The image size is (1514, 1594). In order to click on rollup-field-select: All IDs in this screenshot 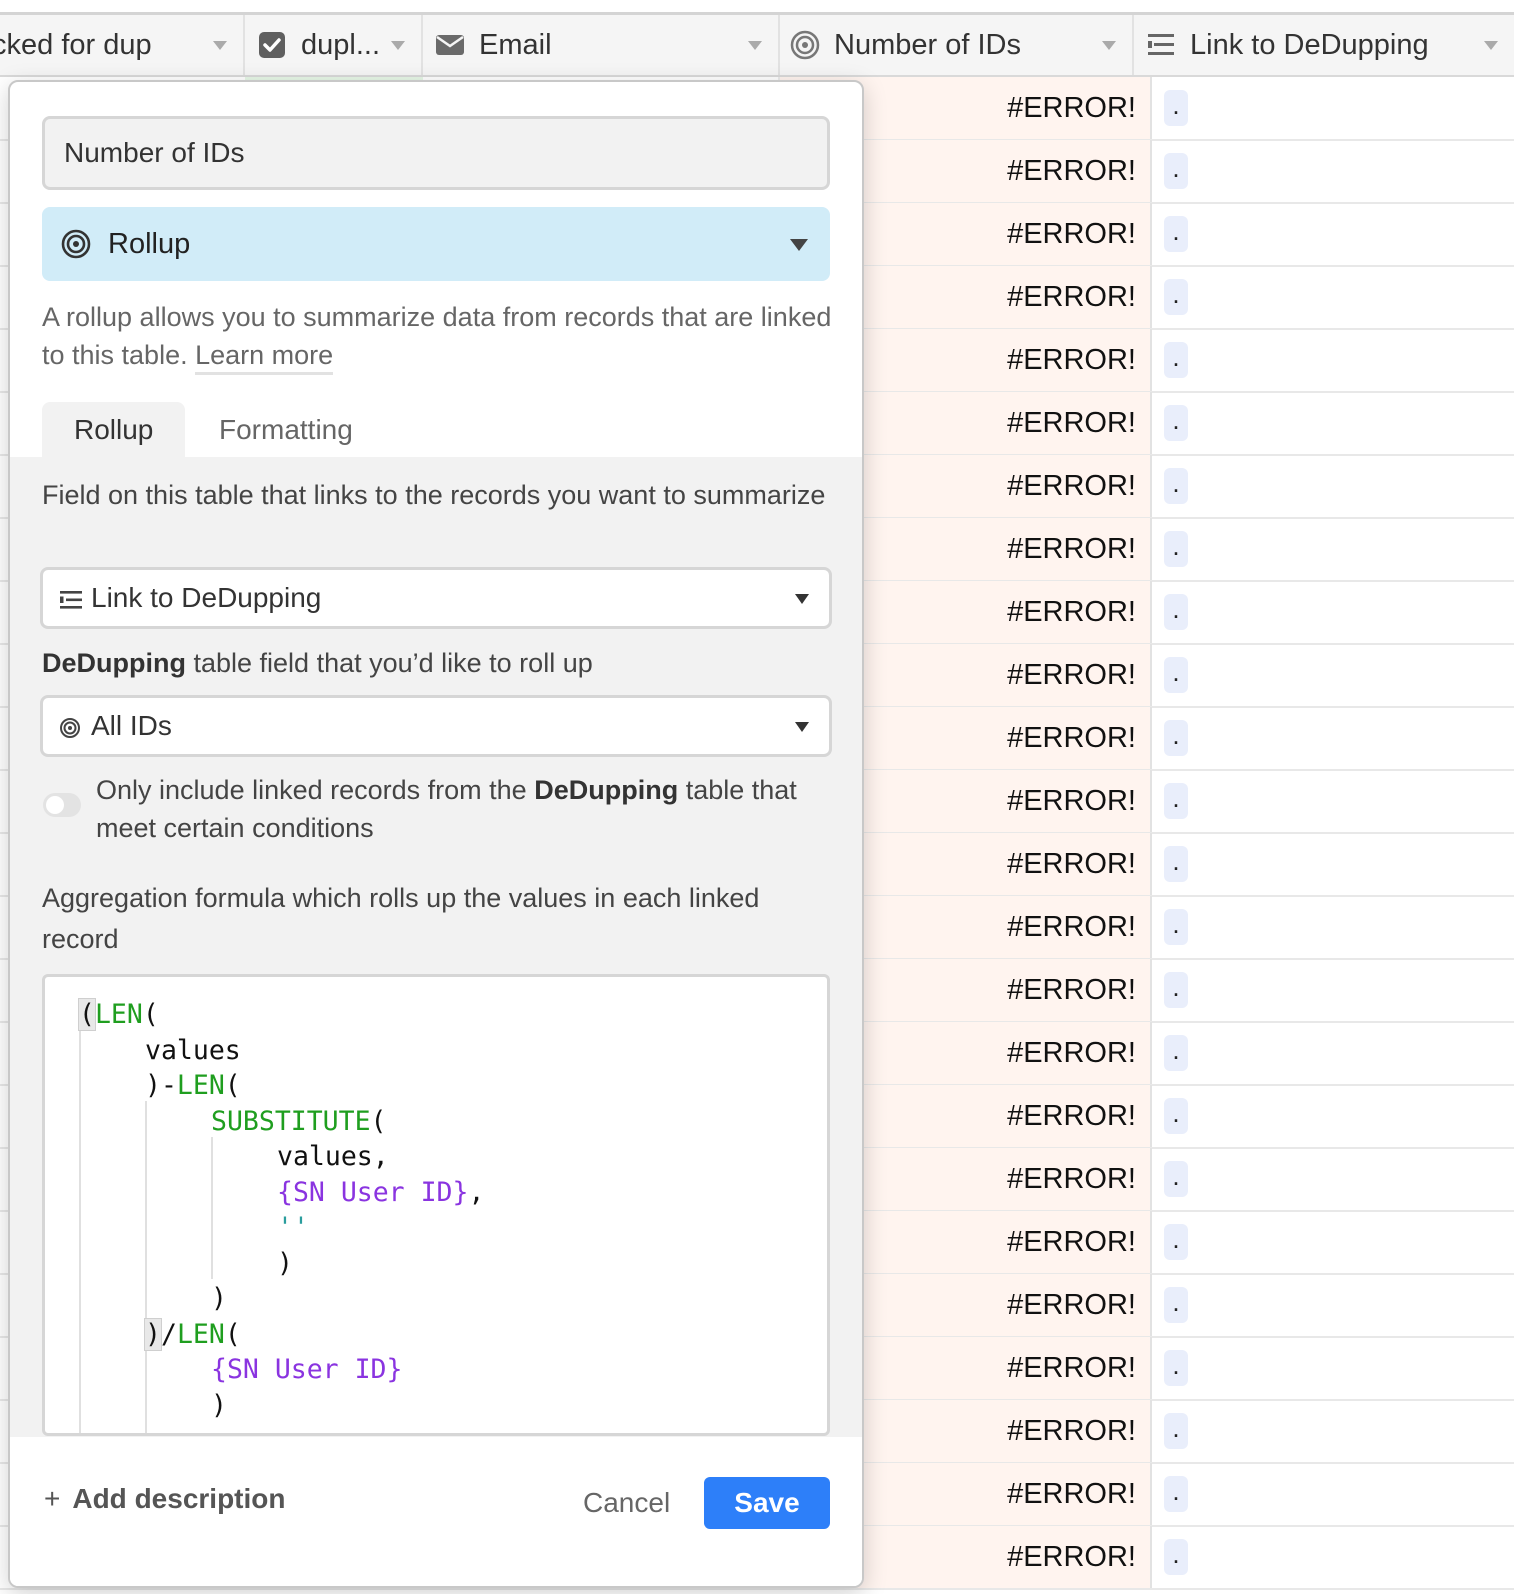, I will do `click(436, 726)`.